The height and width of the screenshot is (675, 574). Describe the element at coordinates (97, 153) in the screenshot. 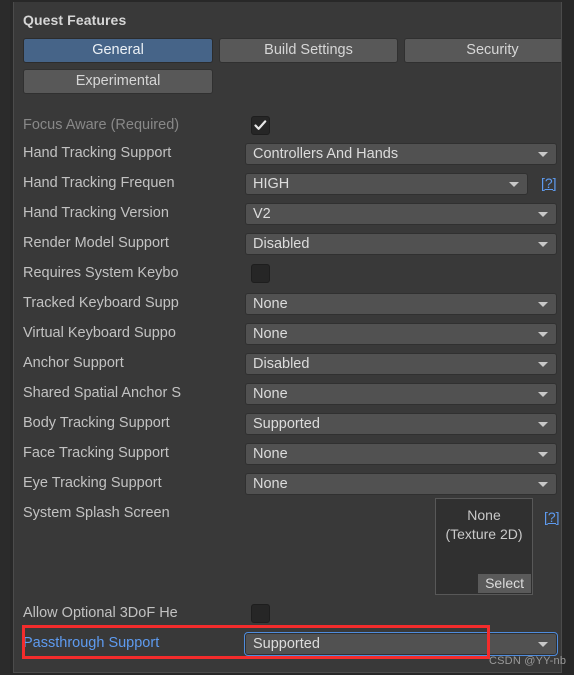

I see `property-label: Hand Tracking Support` at that location.